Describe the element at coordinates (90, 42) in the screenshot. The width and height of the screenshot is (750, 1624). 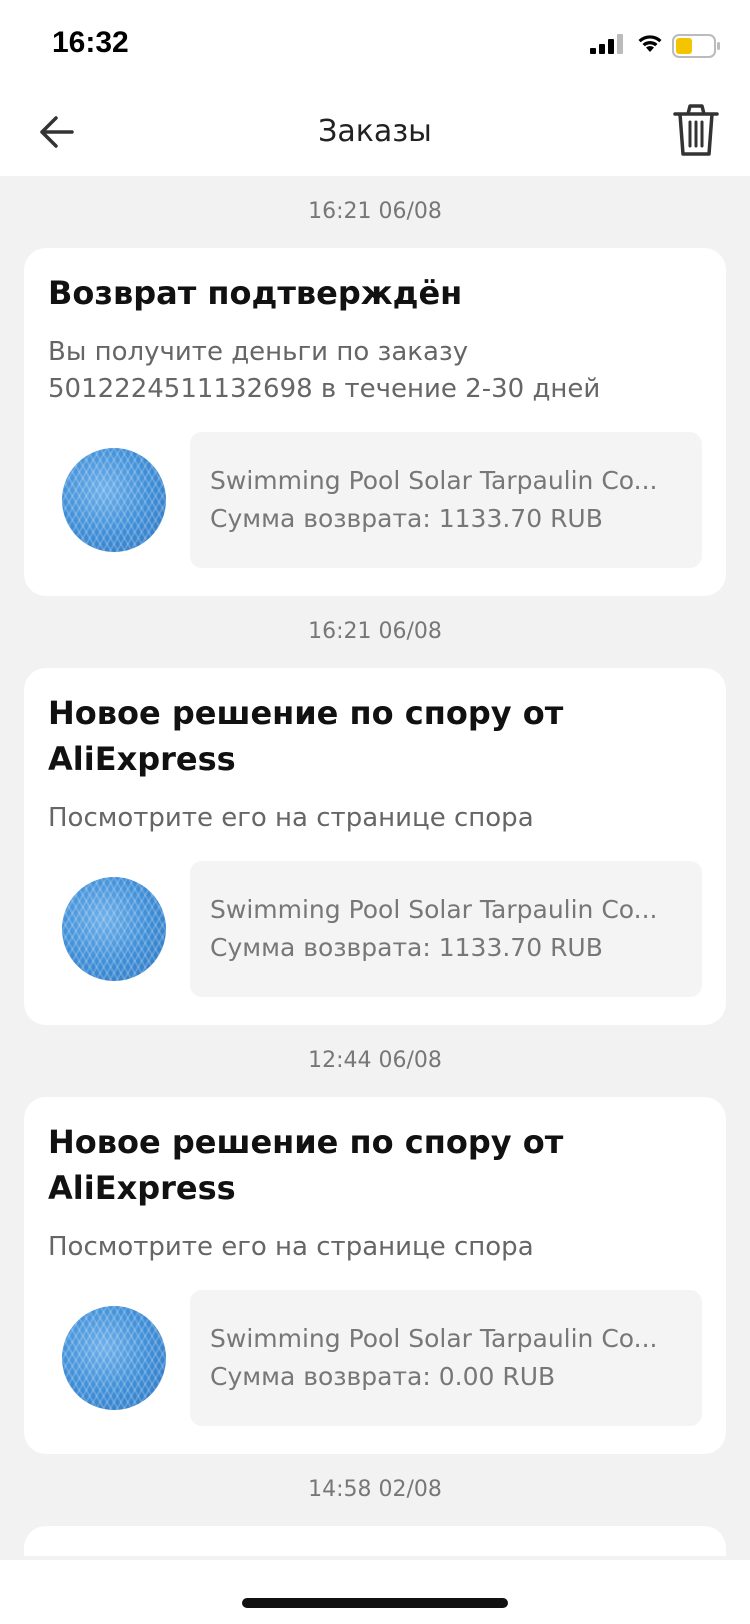
I see `status-time: 16:32` at that location.